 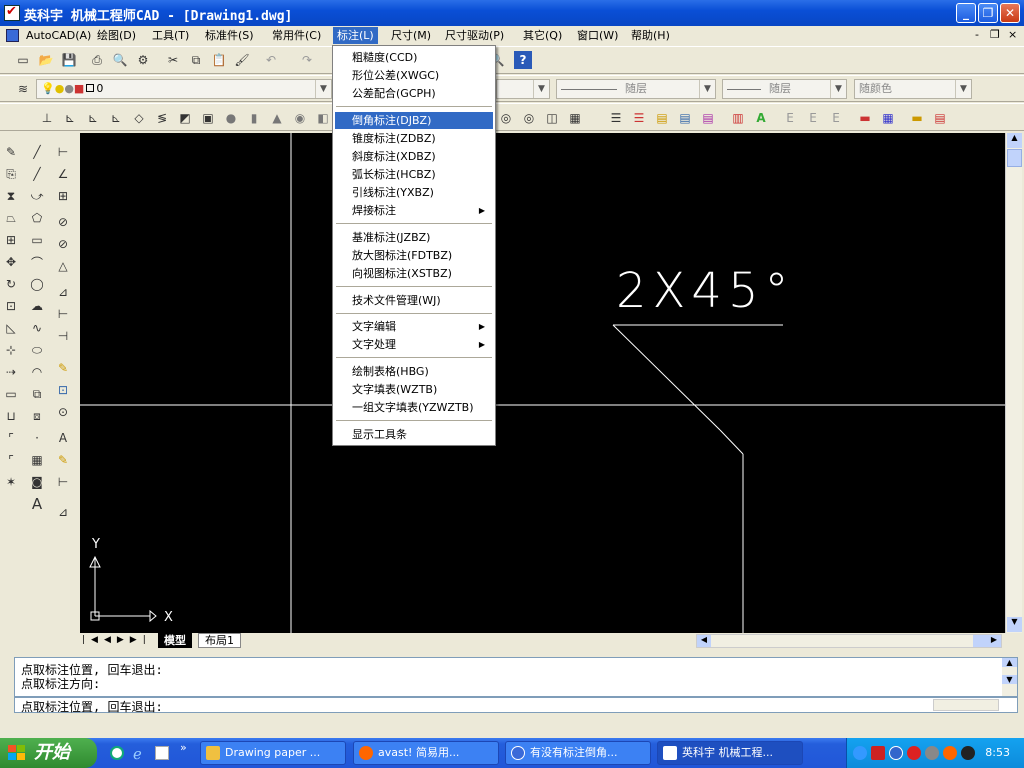 What do you see at coordinates (414, 326) in the screenshot?
I see `menu-item-text-edit: 文字编辑 ▶` at bounding box center [414, 326].